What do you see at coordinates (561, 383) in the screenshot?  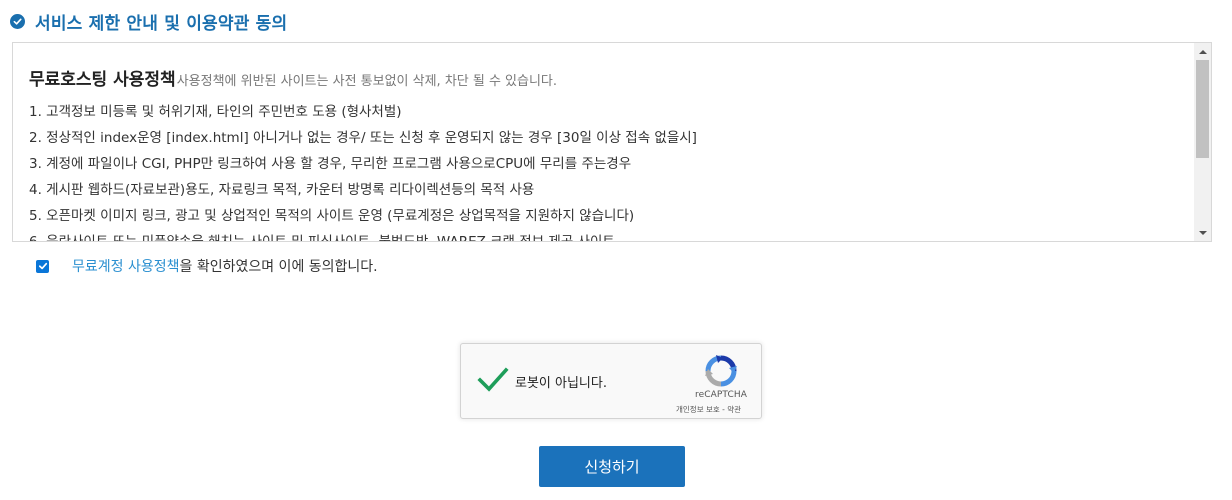 I see `recaptcha-label: 로봇이 아닙니다.` at bounding box center [561, 383].